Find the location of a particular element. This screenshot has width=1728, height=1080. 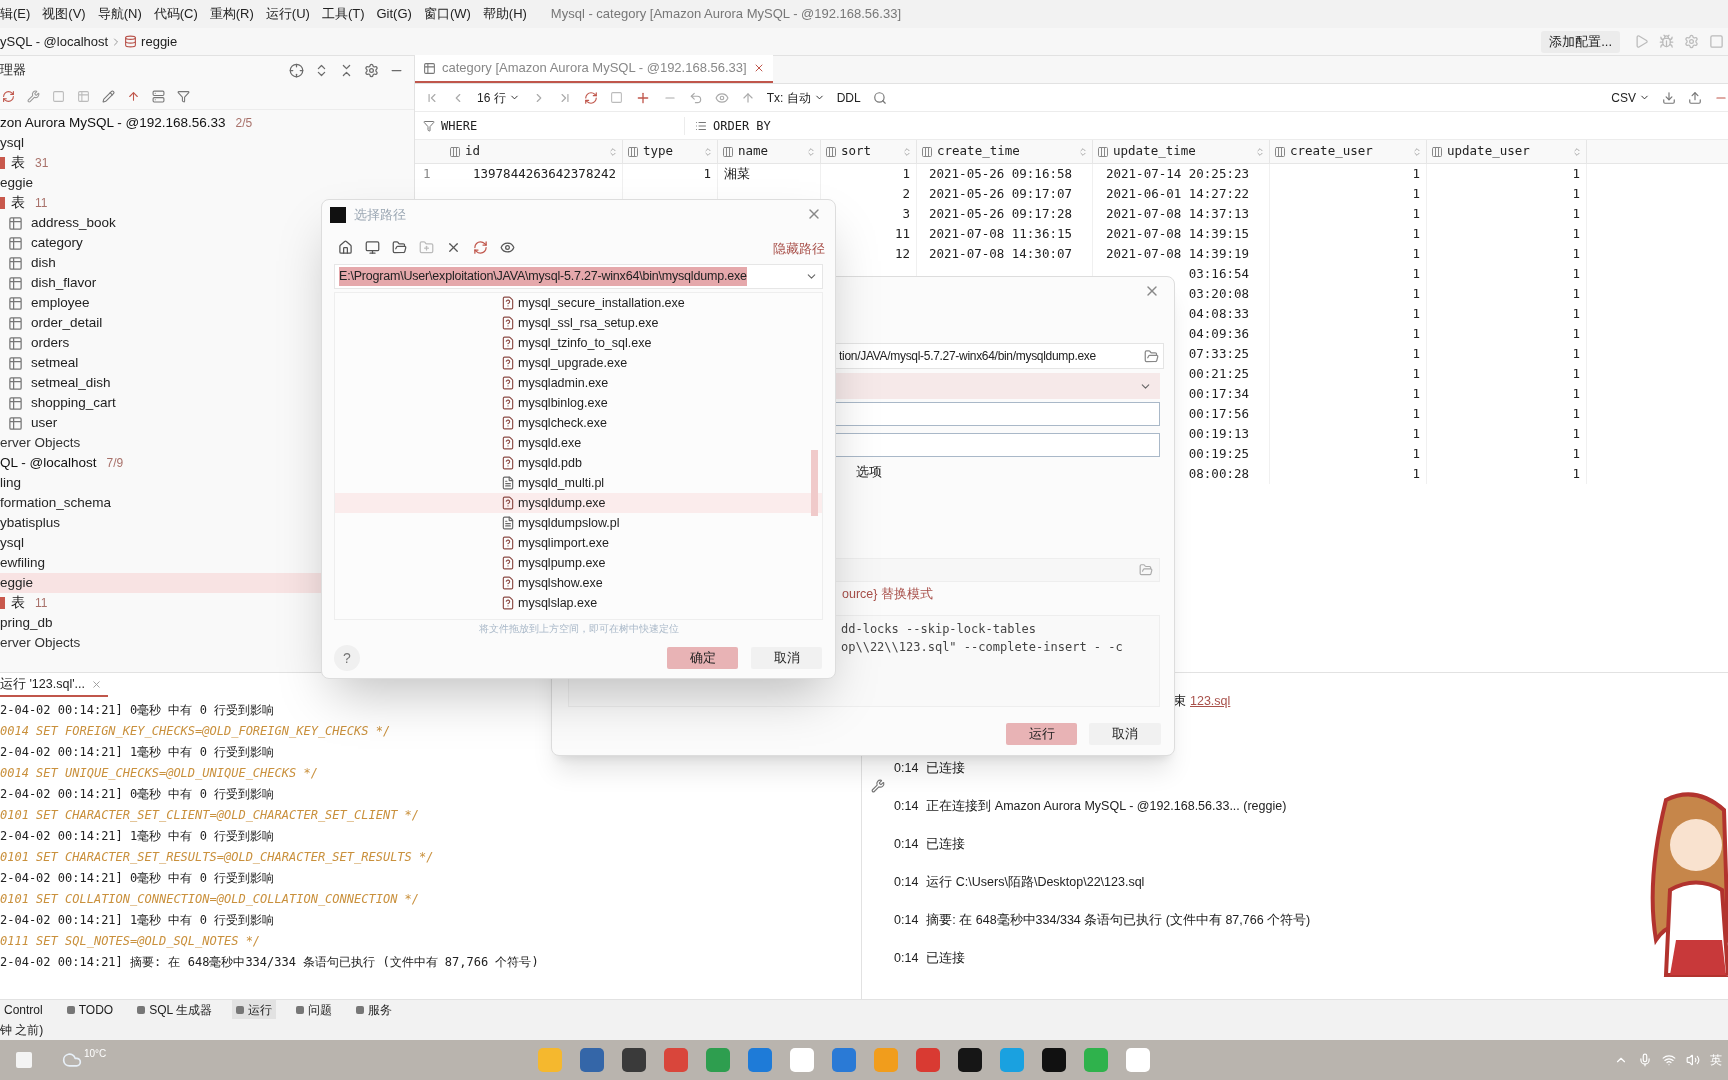

close-icon is located at coordinates (96, 684).